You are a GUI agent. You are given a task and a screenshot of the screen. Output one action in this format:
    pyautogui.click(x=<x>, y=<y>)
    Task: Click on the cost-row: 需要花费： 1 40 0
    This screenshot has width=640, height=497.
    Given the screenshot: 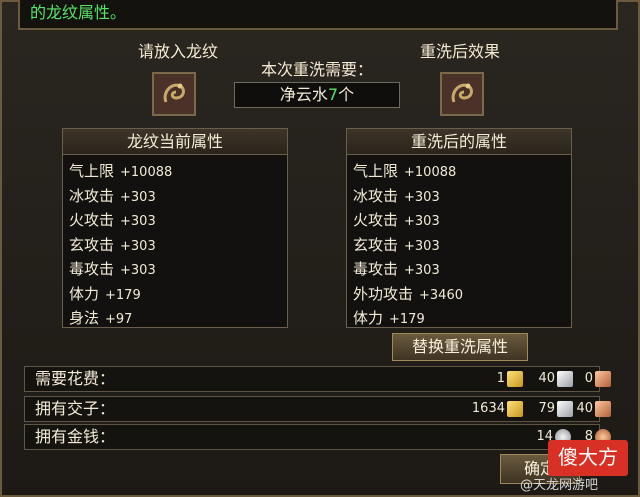 What is the action you would take?
    pyautogui.click(x=317, y=379)
    